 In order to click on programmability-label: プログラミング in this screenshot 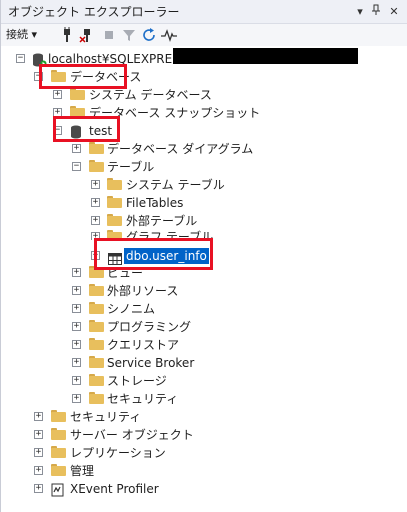, I will do `click(149, 327)`.